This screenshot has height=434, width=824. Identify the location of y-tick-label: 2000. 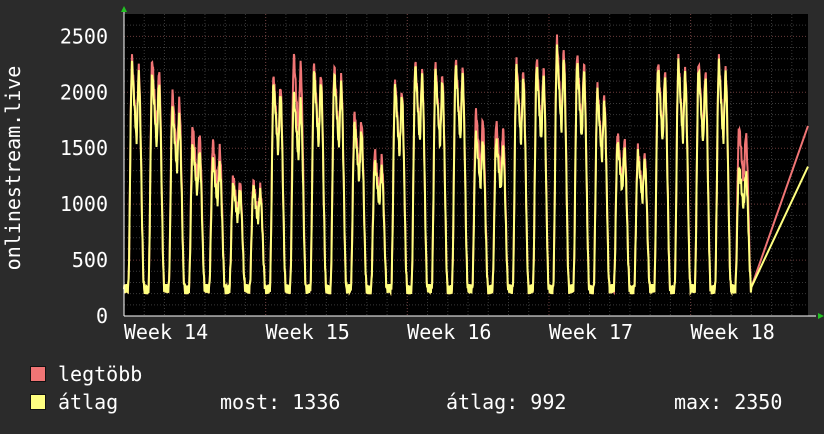
(84, 92).